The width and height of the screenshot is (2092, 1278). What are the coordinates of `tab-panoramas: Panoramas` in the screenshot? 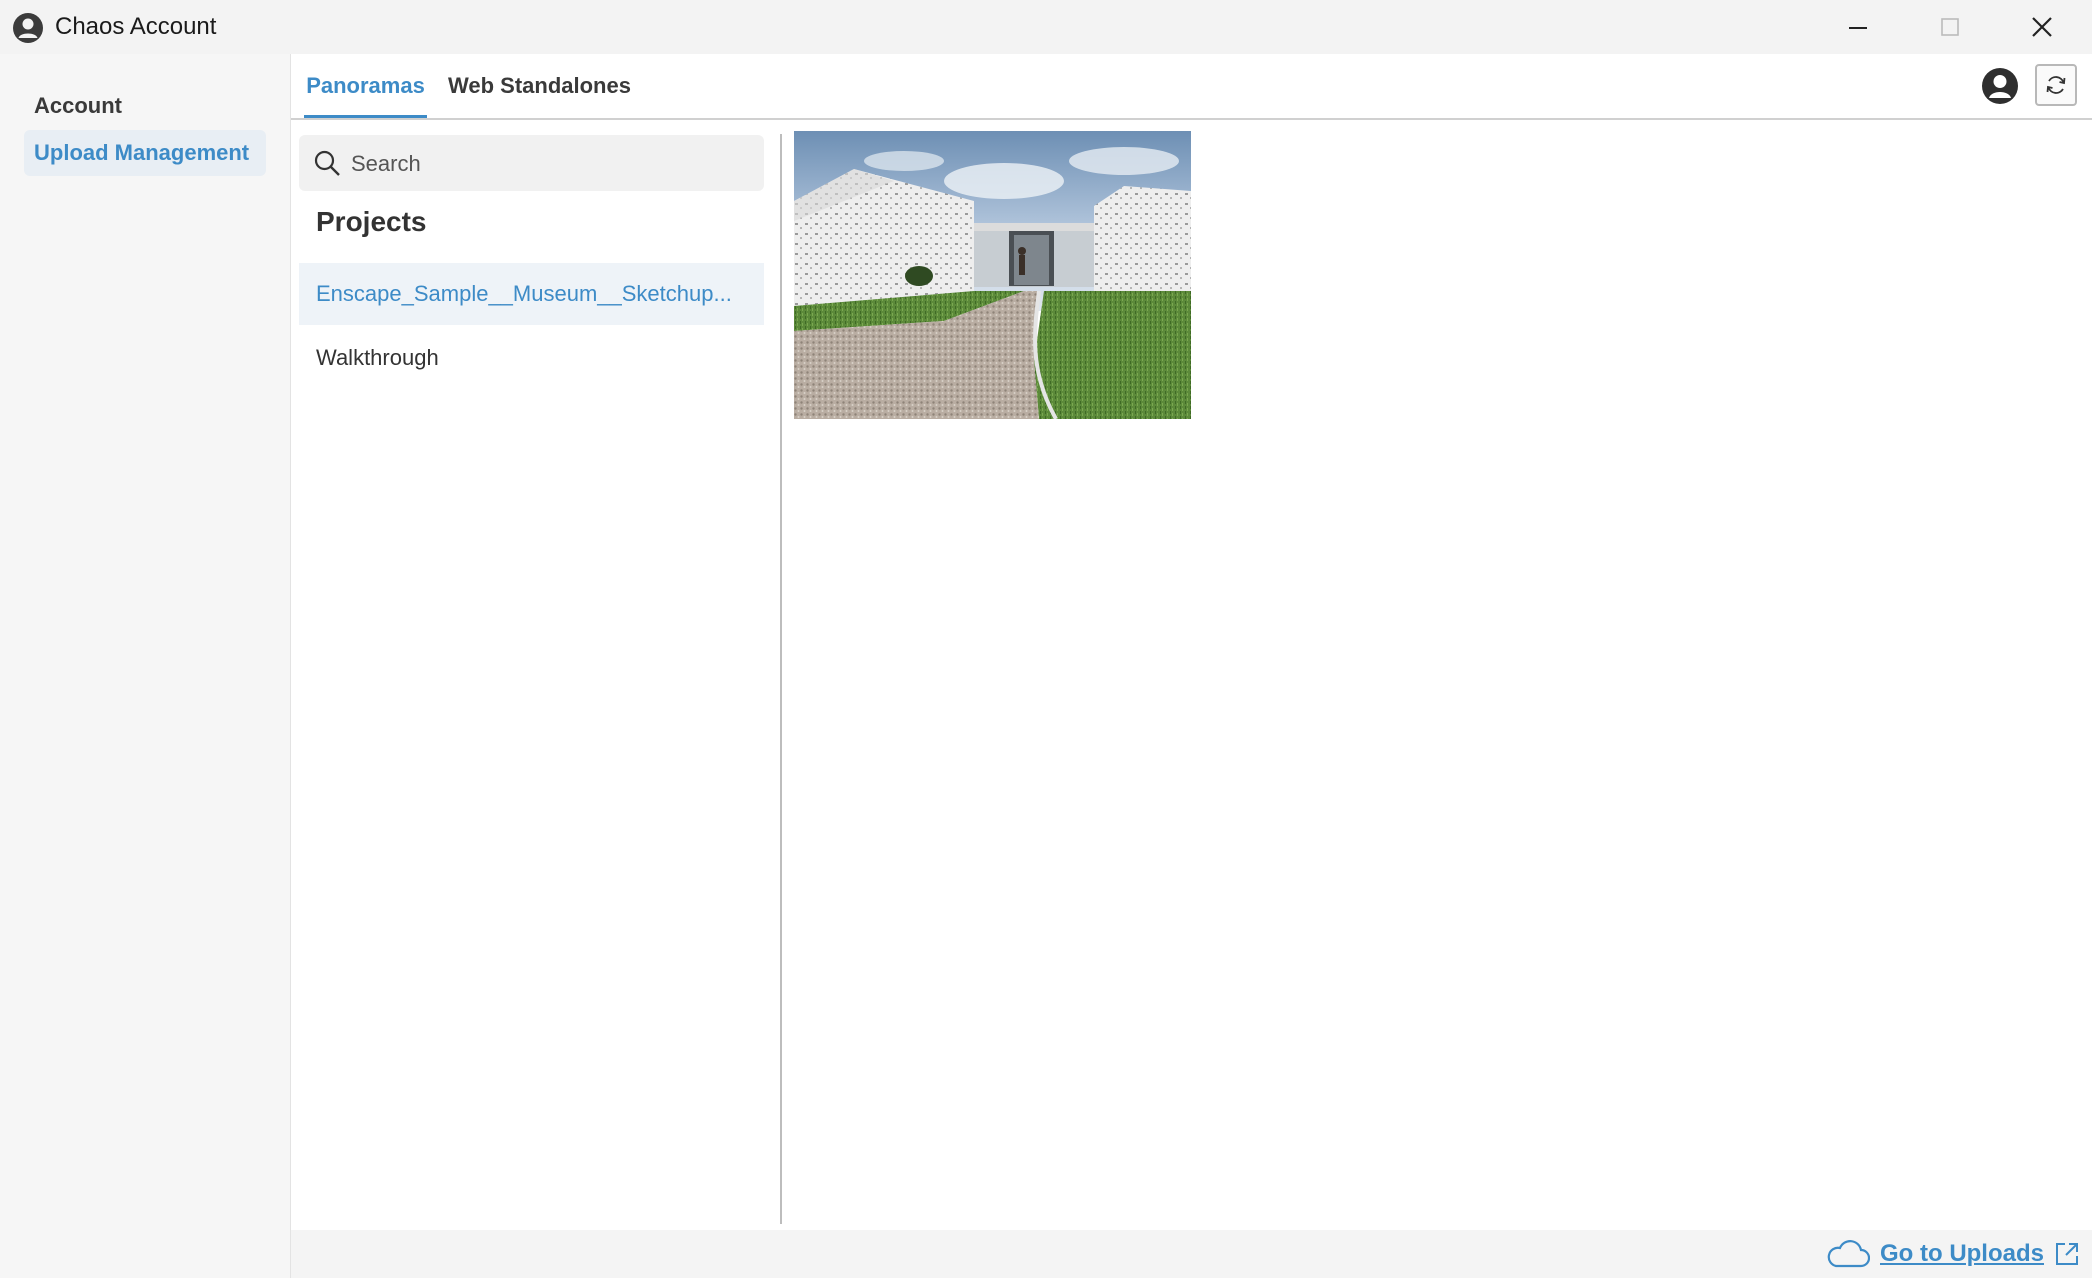 It's located at (365, 86).